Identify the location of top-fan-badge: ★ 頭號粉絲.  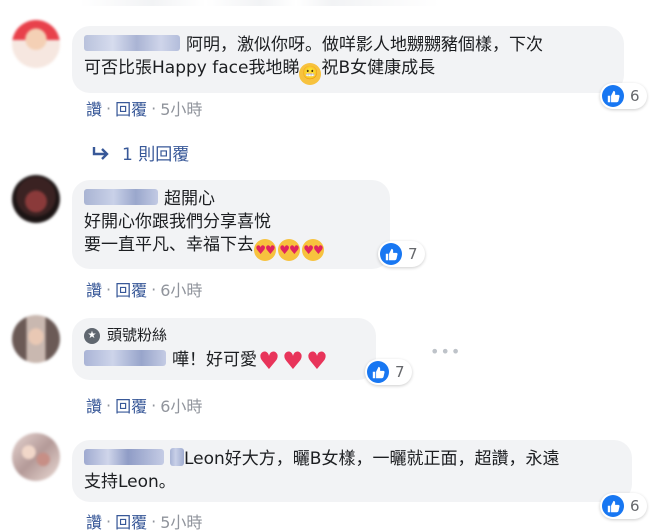
(224, 335).